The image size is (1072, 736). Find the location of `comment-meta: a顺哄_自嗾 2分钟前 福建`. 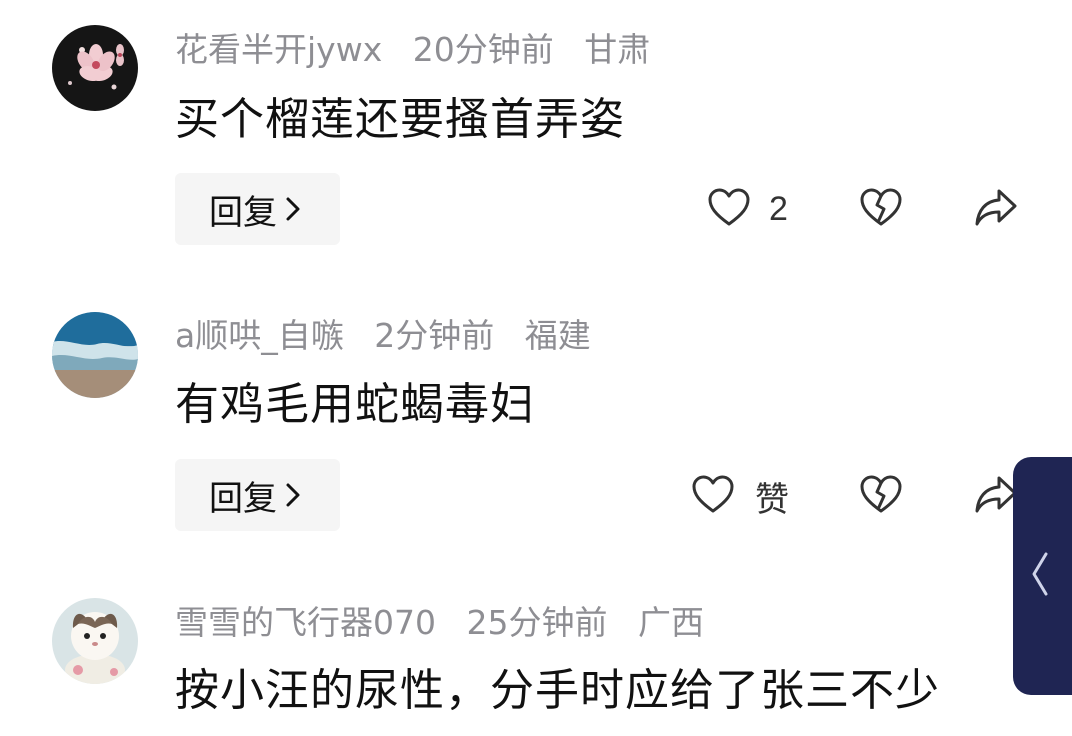

comment-meta: a顺哄_自嗾 2分钟前 福建 is located at coordinates (393, 336).